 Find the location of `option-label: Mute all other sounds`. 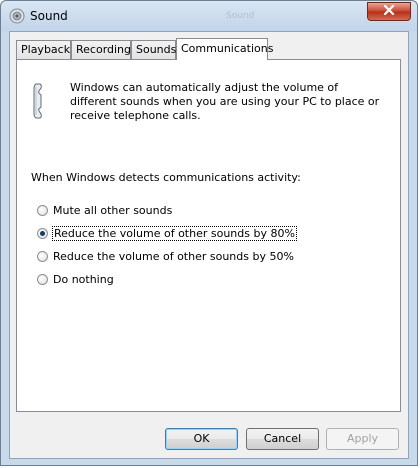

option-label: Mute all other sounds is located at coordinates (113, 210).